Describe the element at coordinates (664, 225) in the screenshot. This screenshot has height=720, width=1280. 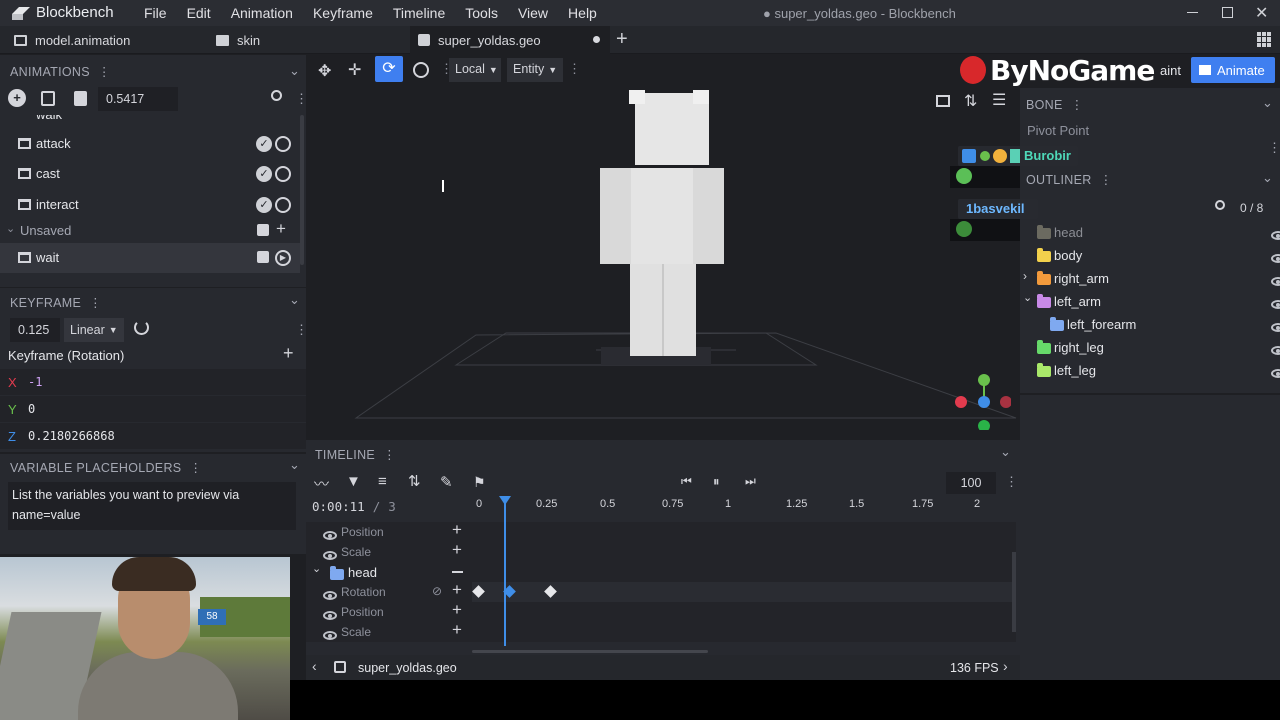
I see `character-model` at that location.